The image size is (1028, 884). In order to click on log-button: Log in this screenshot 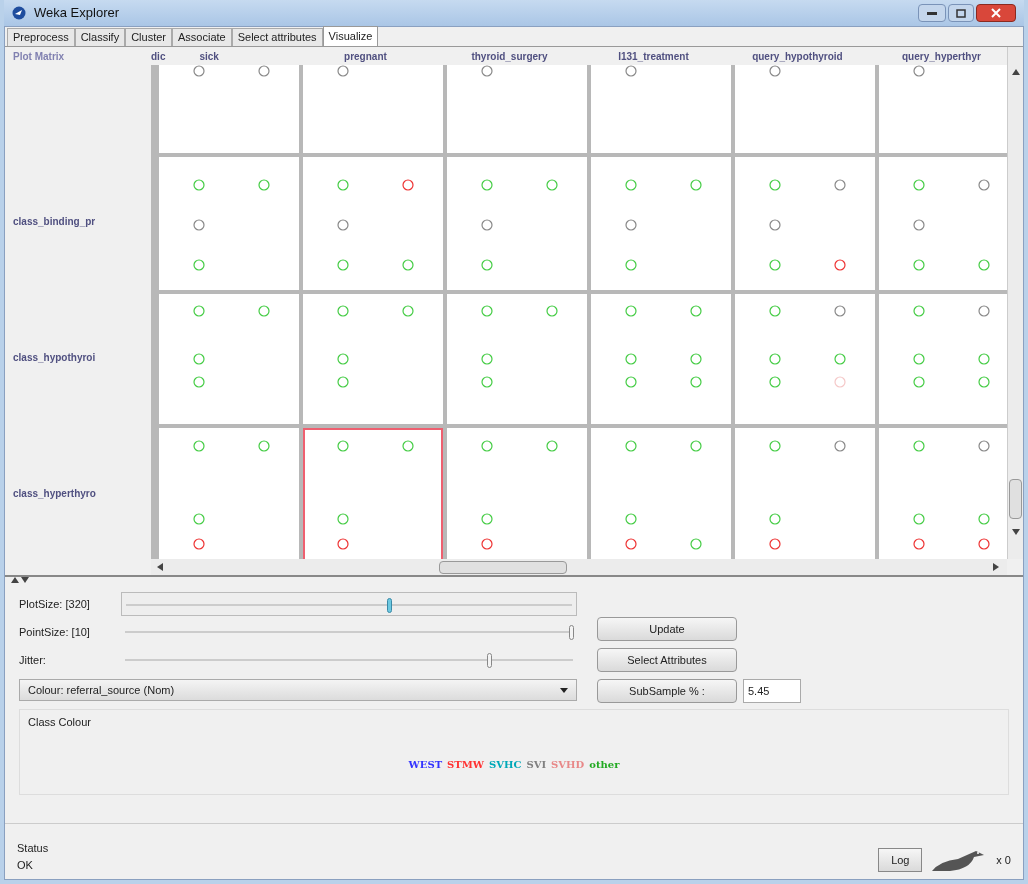, I will do `click(900, 860)`.